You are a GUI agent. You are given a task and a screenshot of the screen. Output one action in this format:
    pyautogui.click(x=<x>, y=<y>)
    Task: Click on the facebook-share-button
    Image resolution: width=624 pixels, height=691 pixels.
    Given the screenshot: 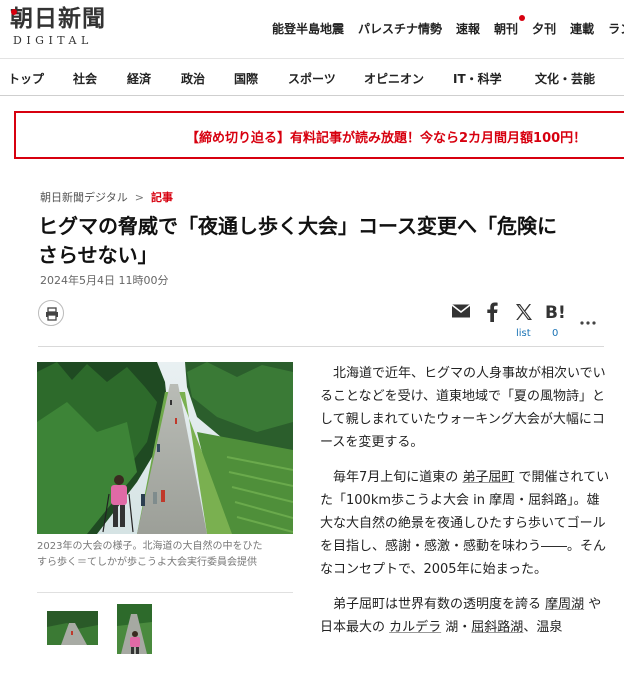 What is the action you would take?
    pyautogui.click(x=492, y=314)
    